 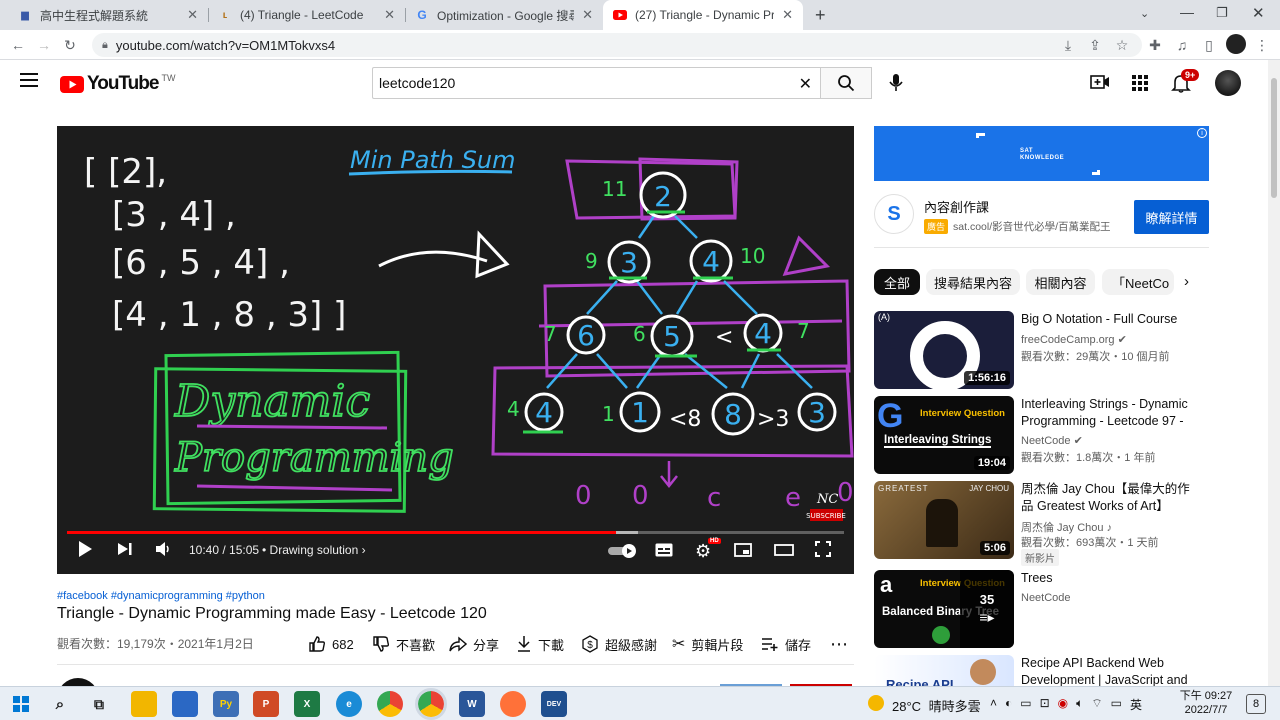 What do you see at coordinates (226, 704) in the screenshot?
I see `python-idle-icon: Py` at bounding box center [226, 704].